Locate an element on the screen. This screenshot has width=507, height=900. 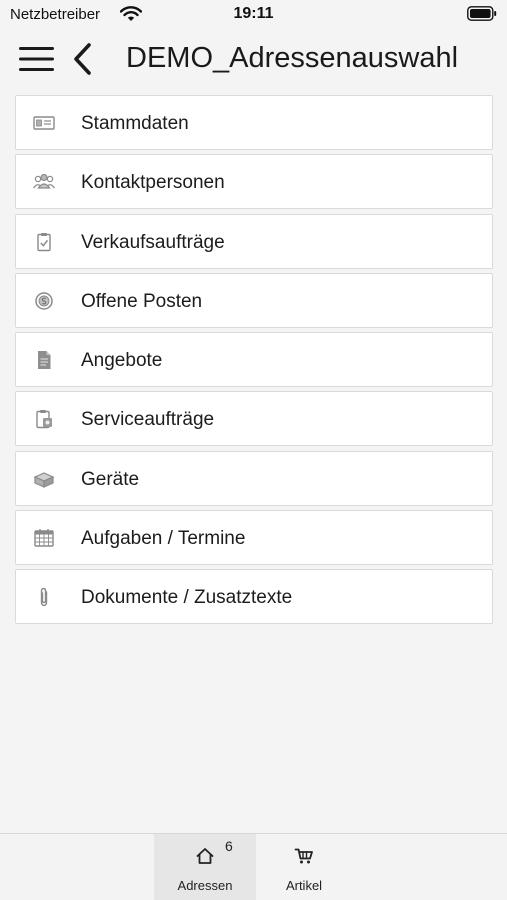
status-bar: Netzbetreiber 19:11 is located at coordinates (253, 15).